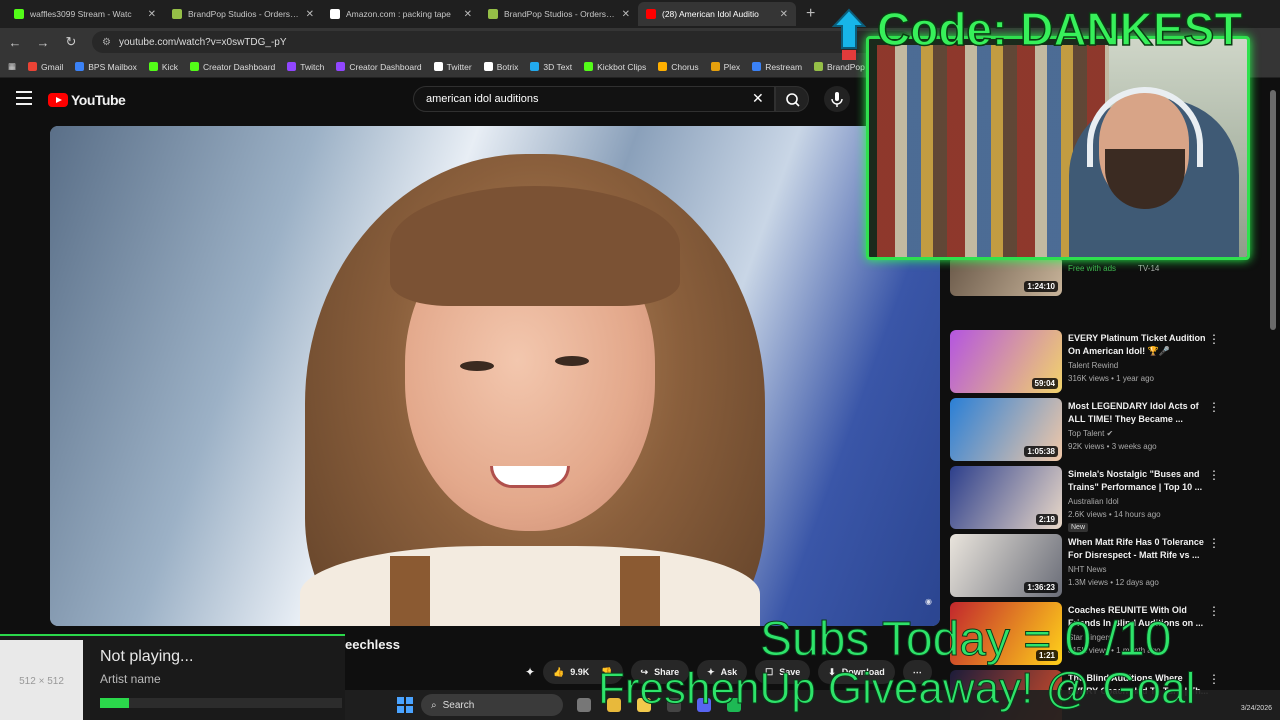 This screenshot has width=1280, height=720. Describe the element at coordinates (1093, 501) in the screenshot. I see `channel-name: Australian Idol` at that location.